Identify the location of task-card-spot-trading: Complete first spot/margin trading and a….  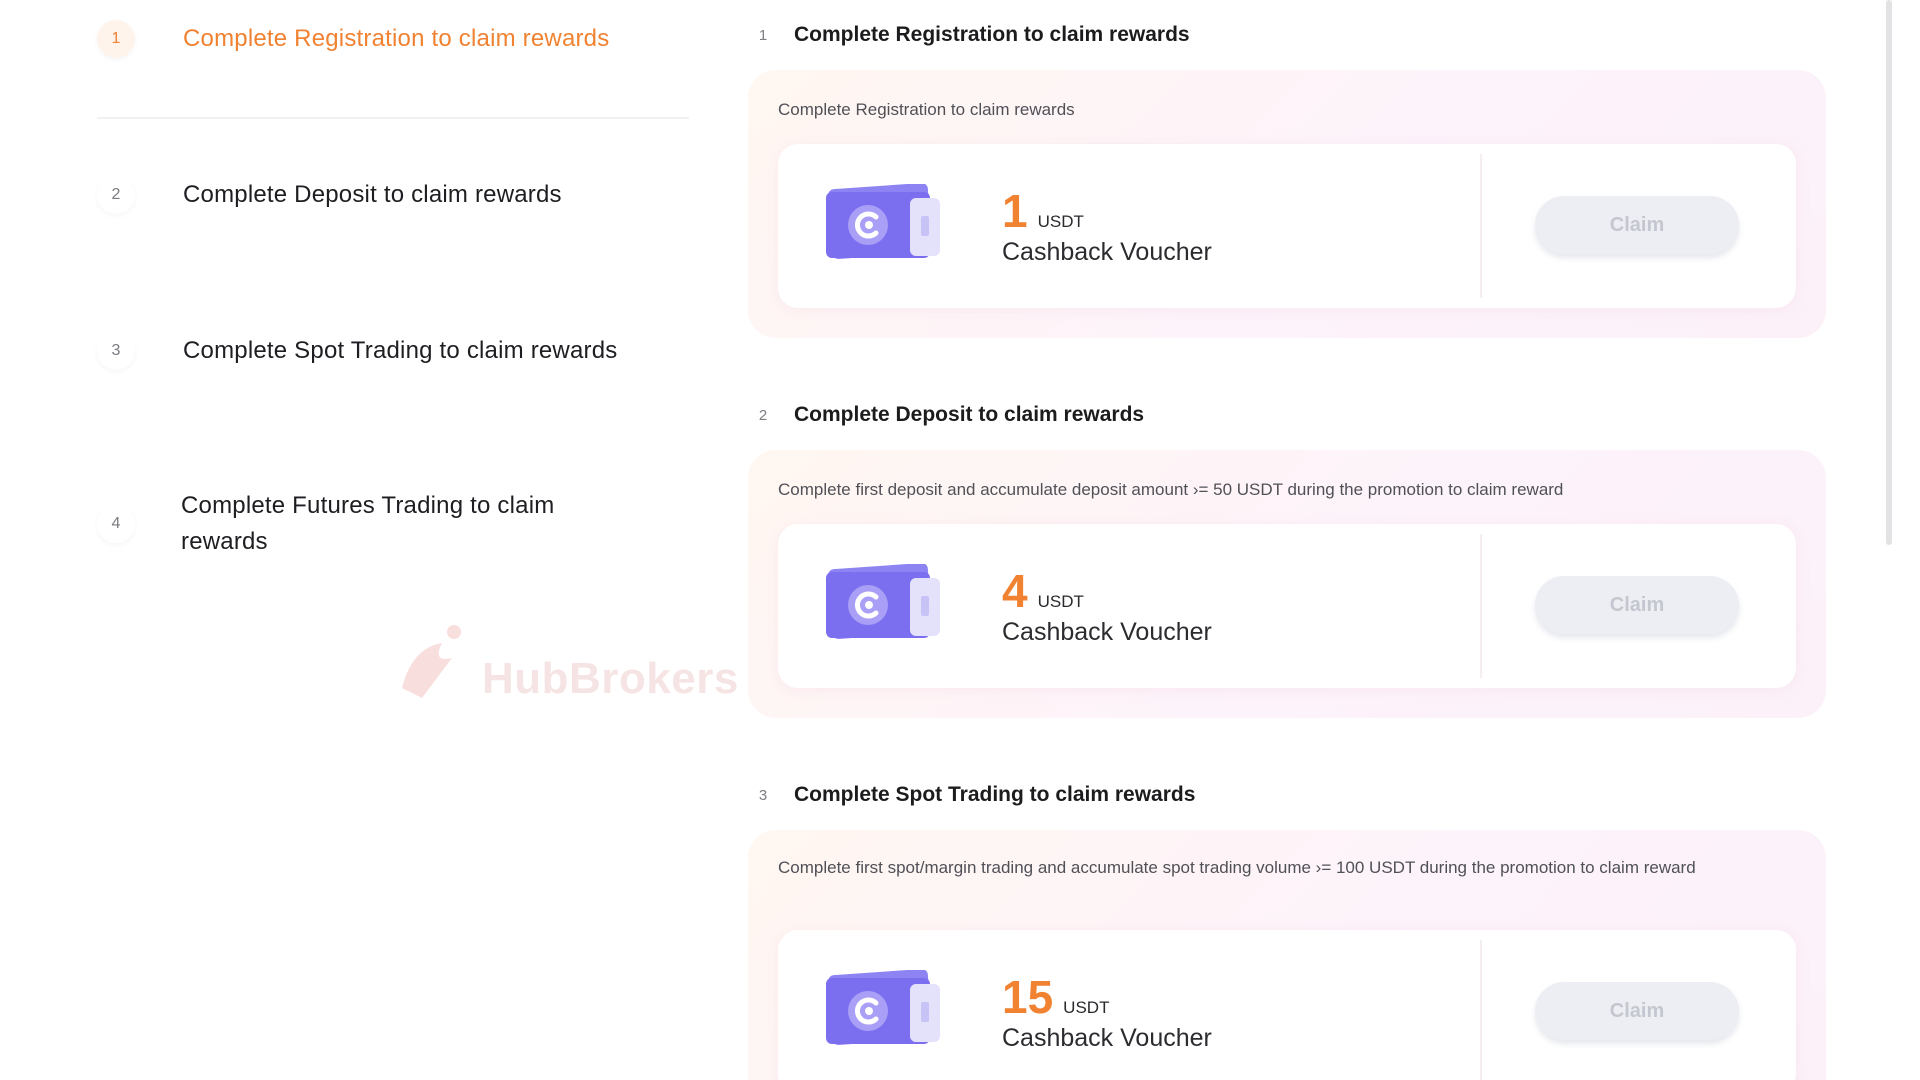
(1287, 955).